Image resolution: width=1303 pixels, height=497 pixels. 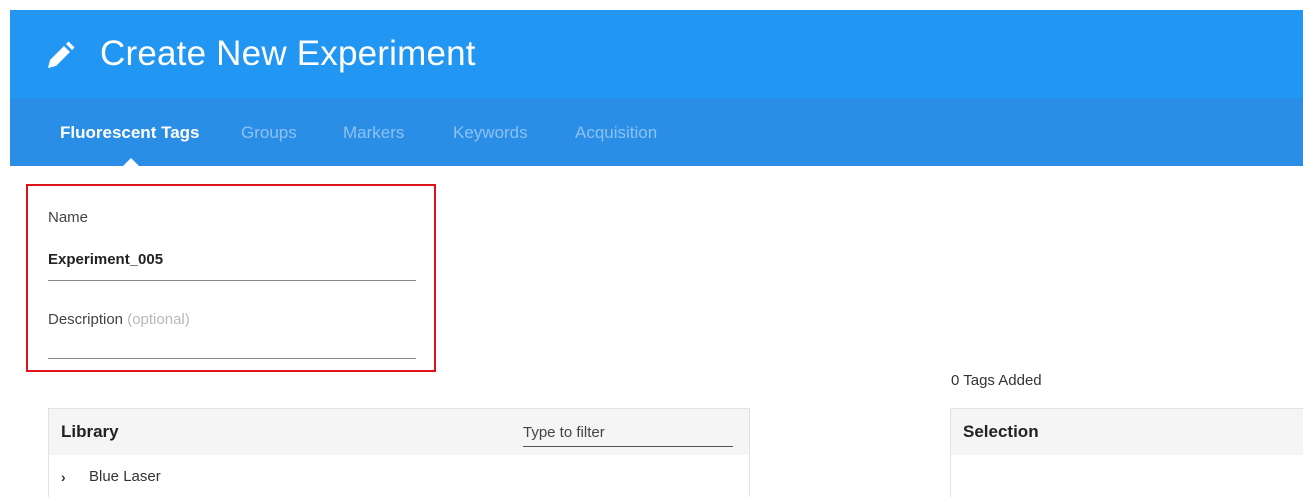 What do you see at coordinates (130, 133) in the screenshot?
I see `tab-fluorescent-tags: Fluorescent Tags` at bounding box center [130, 133].